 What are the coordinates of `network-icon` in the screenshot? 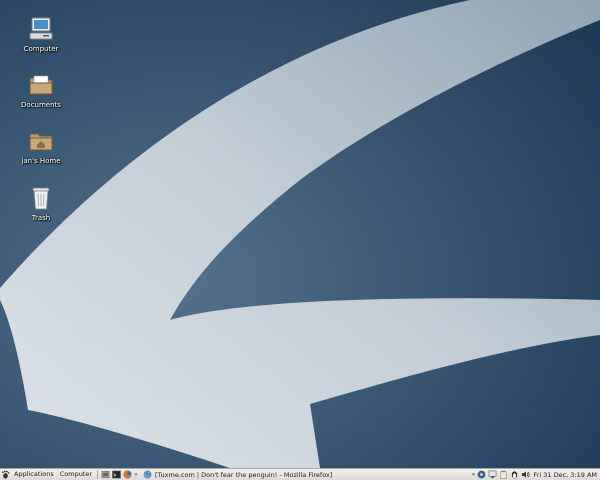 It's located at (492, 474).